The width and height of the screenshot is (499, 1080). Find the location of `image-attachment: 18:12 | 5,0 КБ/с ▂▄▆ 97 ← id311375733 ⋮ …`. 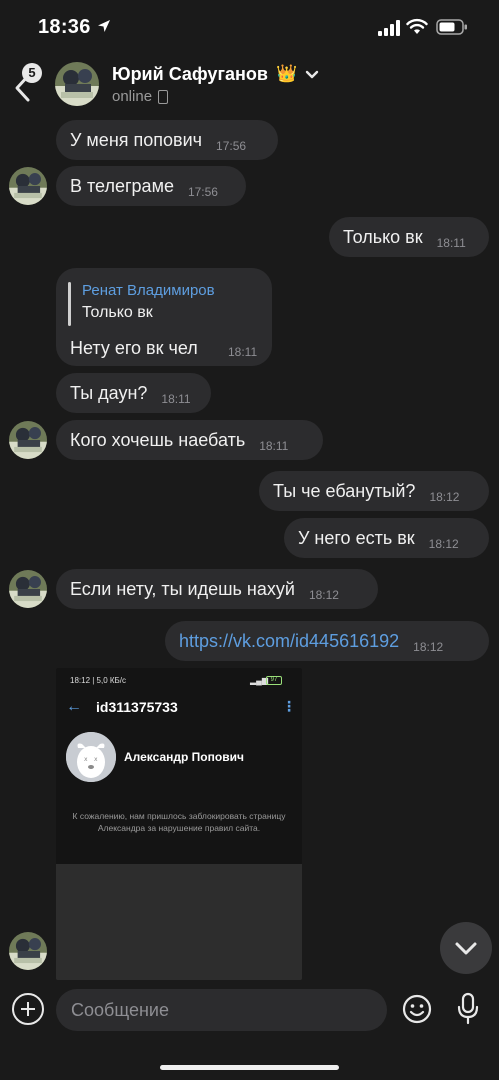

image-attachment: 18:12 | 5,0 КБ/с ▂▄▆ 97 ← id311375733 ⋮ … is located at coordinates (179, 824).